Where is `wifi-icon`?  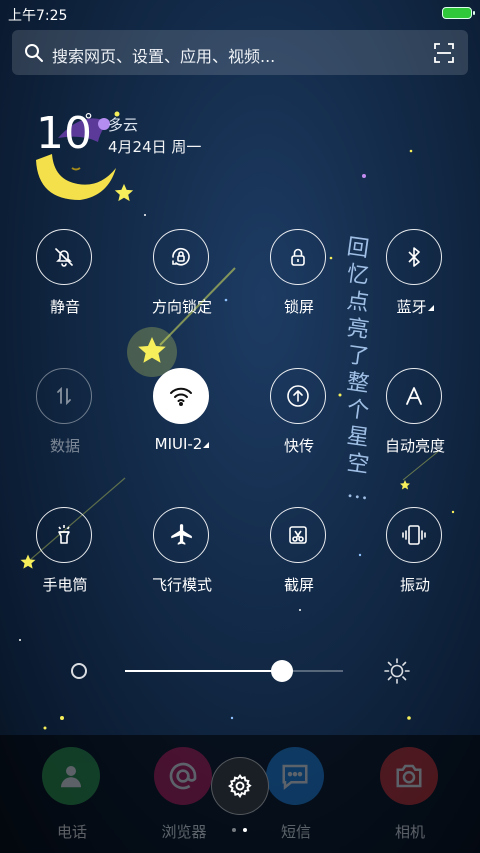 wifi-icon is located at coordinates (181, 396).